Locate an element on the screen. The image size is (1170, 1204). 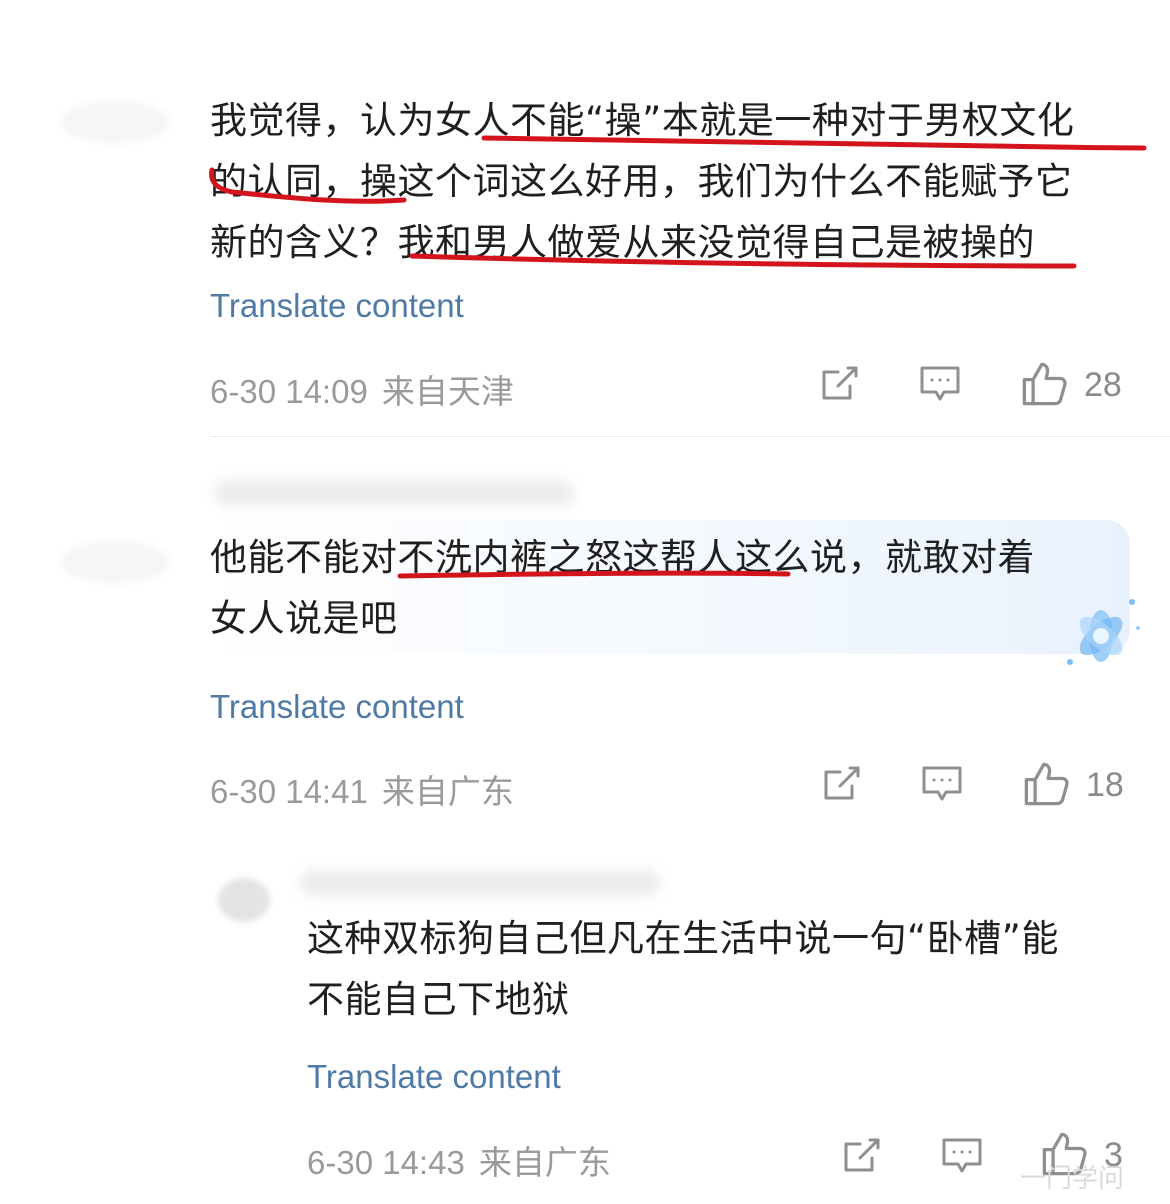
divider is located at coordinates (690, 436).